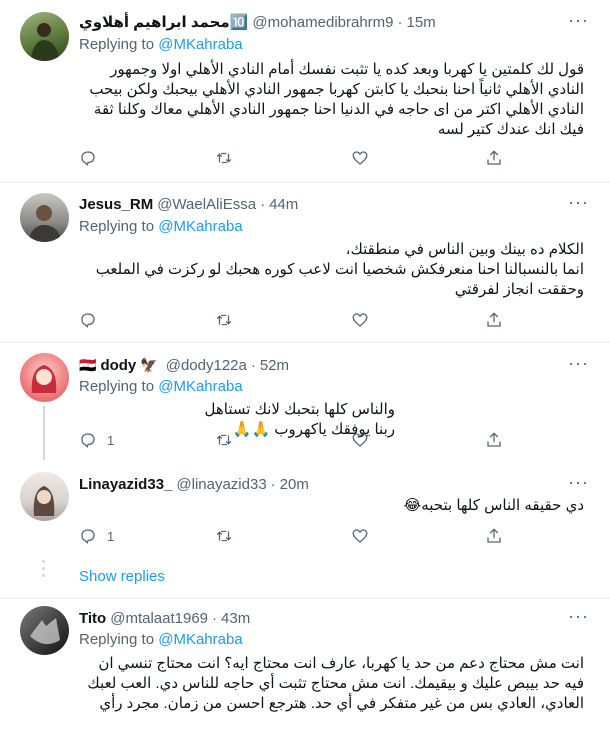 The image size is (610, 742). Describe the element at coordinates (206, 204) in the screenshot. I see `user-handle: @WaelAliEssa` at that location.